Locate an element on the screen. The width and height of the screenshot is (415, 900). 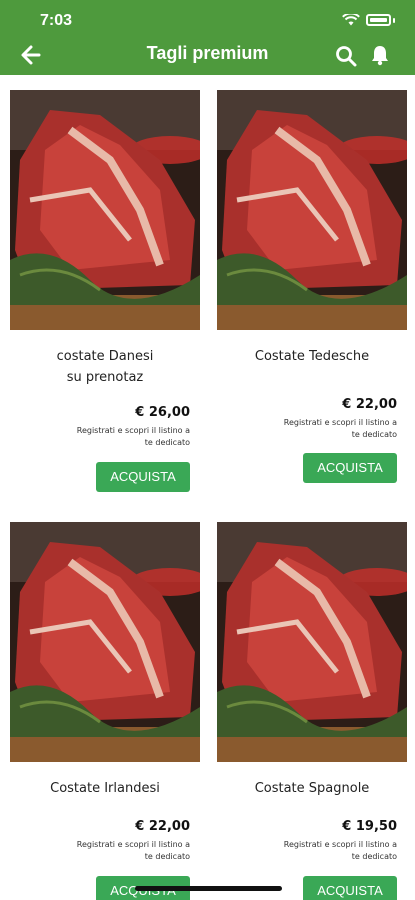
status-icons is located at coordinates (368, 20).